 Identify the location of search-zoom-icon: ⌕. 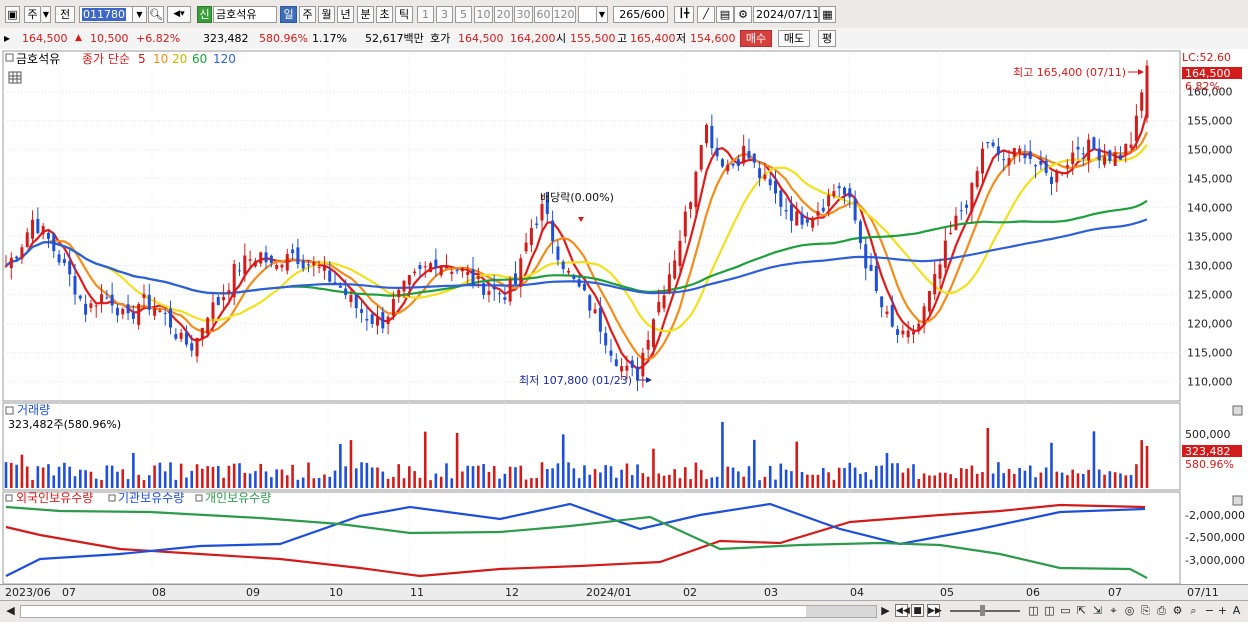
(1193, 610).